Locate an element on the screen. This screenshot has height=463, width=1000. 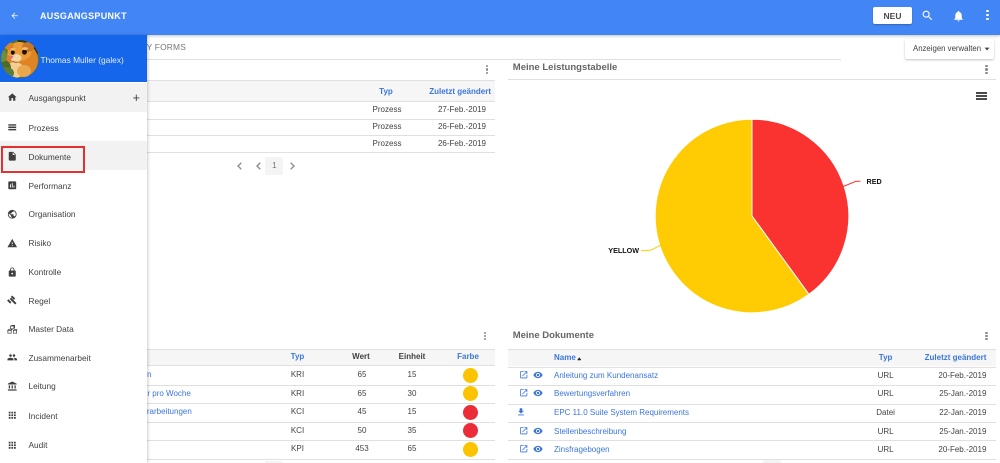
svg-text: RED is located at coordinates (874, 181).